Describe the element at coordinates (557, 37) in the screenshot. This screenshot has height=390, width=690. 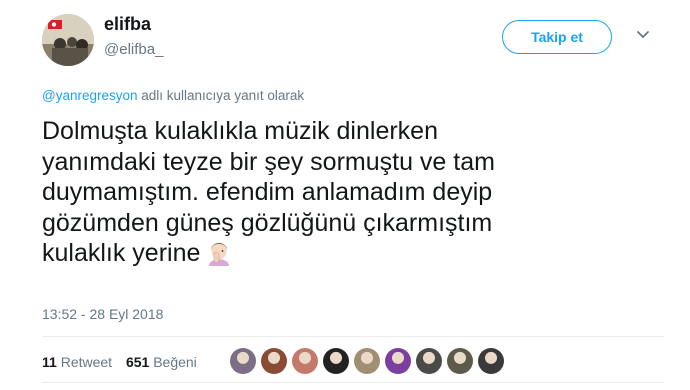
I see `follow-button: Takip et` at that location.